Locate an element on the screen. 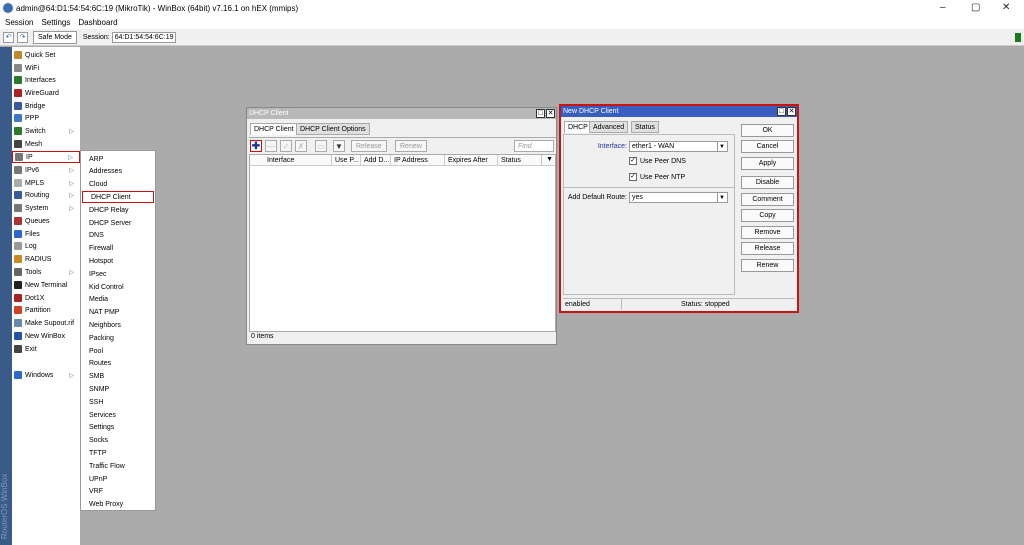  find-input: Find is located at coordinates (534, 146).